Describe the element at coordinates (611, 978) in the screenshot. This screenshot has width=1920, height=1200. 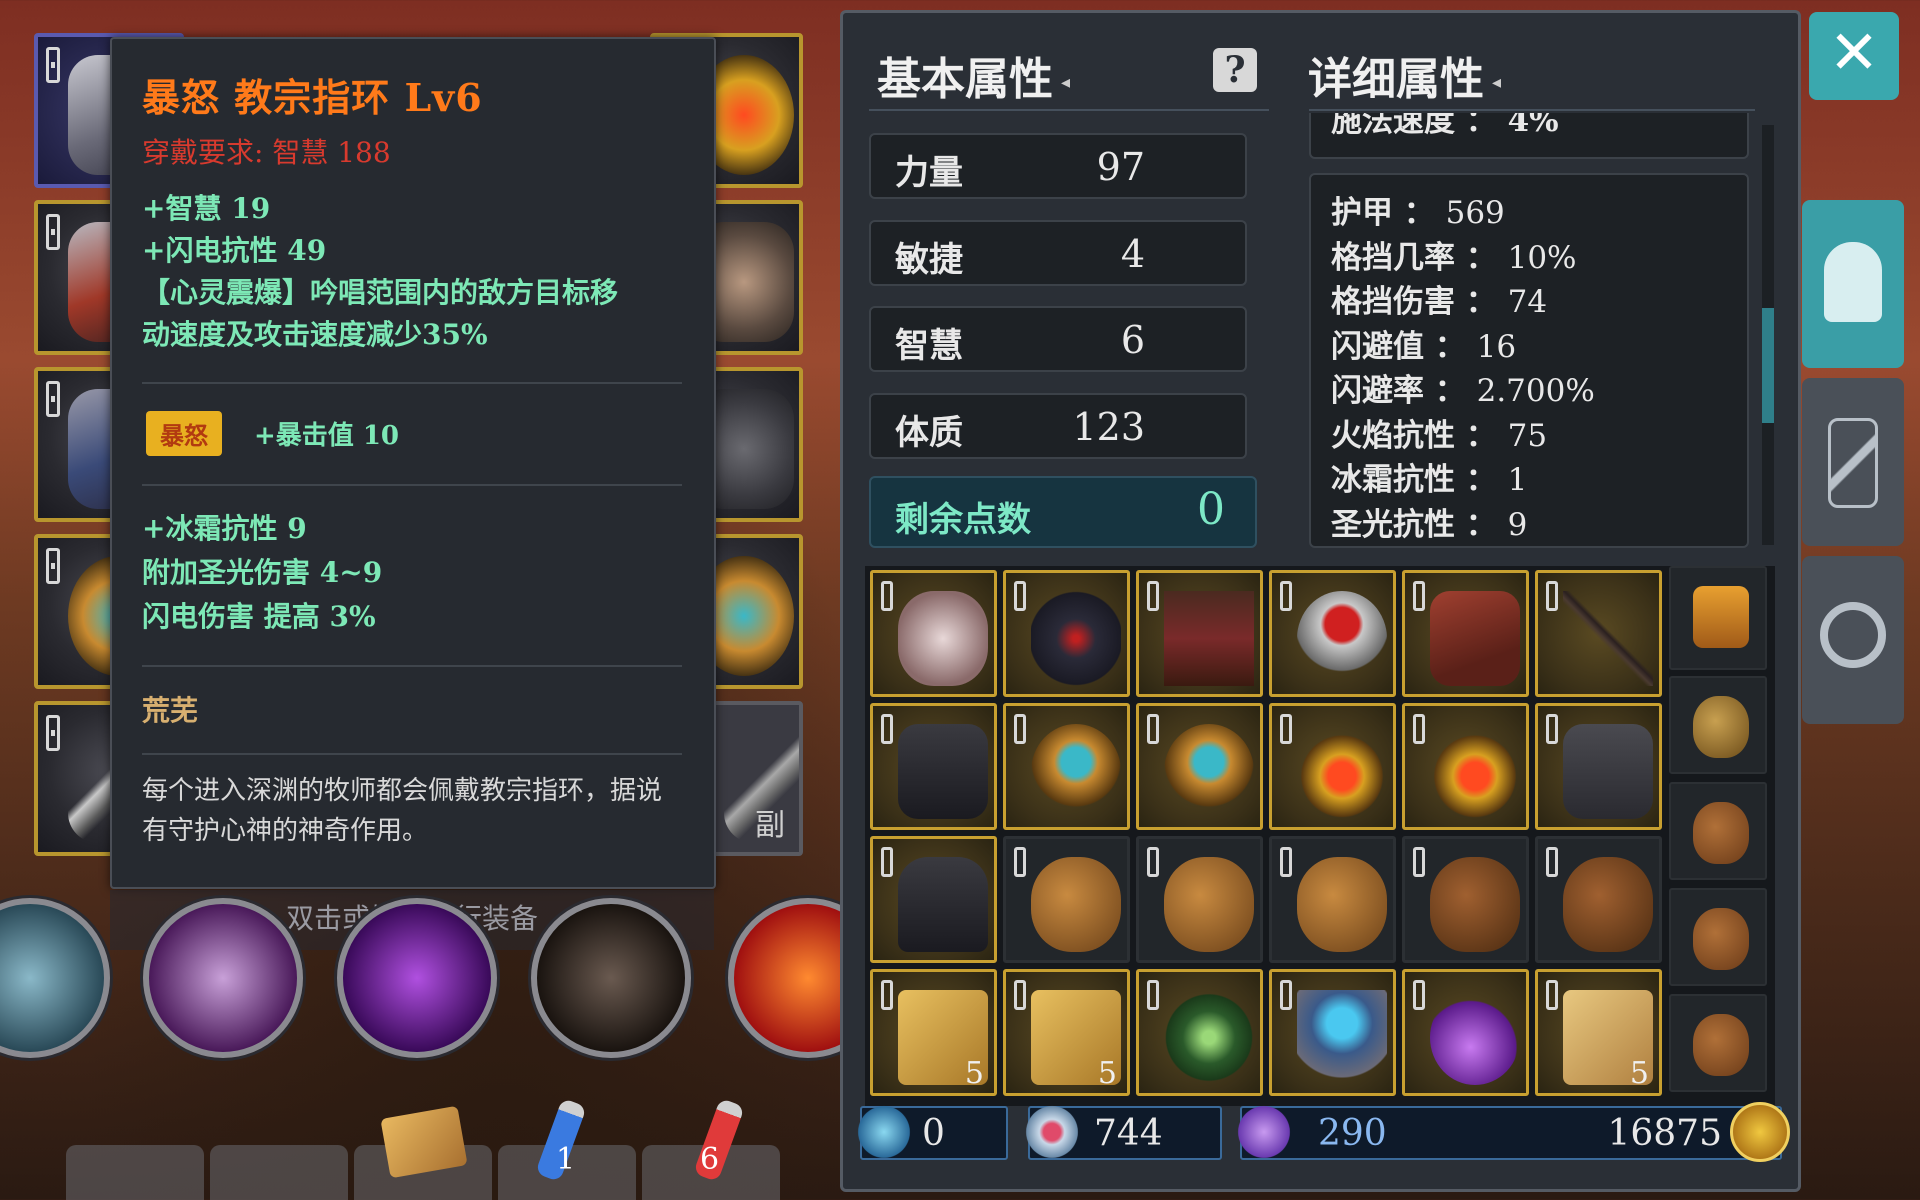
I see `skill-beast` at that location.